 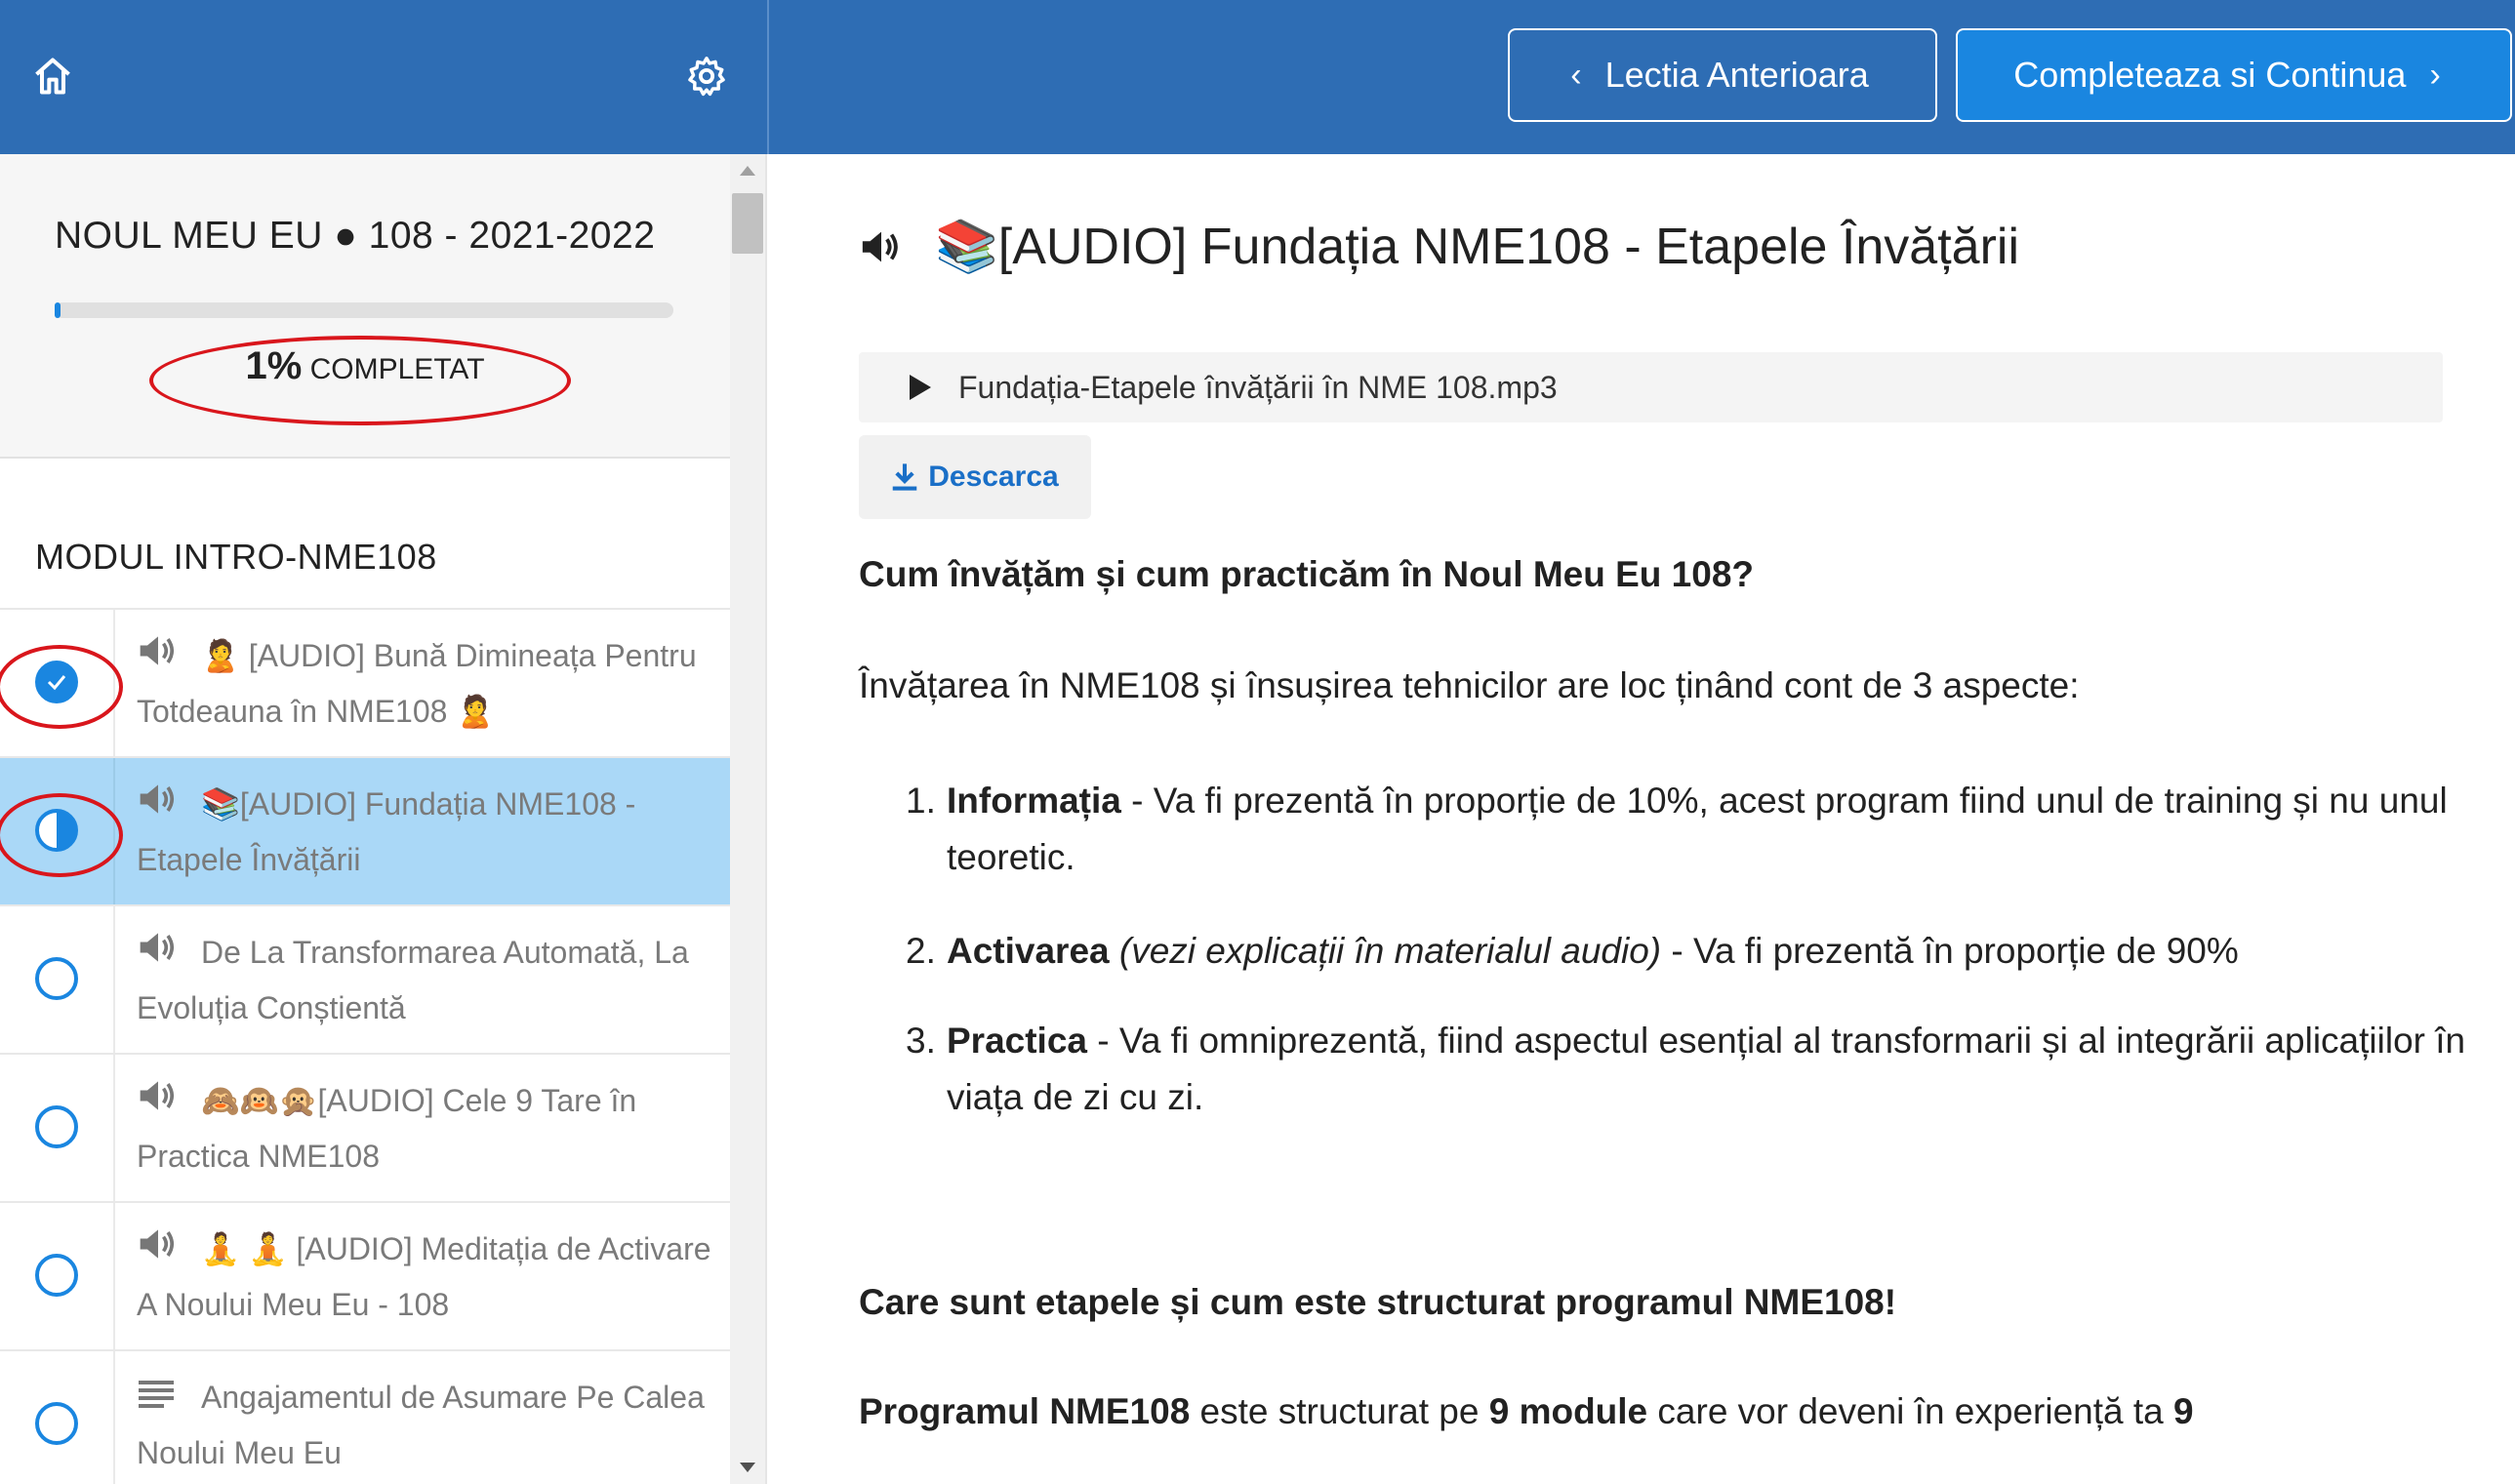 What do you see at coordinates (355, 236) in the screenshot?
I see `course-title: NOUL MEU EU ● 108 - 2021-2022` at bounding box center [355, 236].